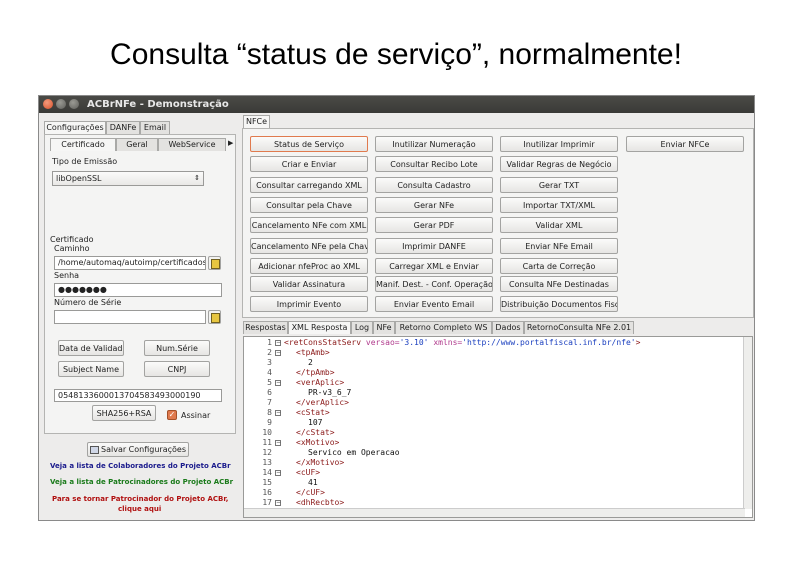  I want to click on line-number: 15, so click(267, 482).